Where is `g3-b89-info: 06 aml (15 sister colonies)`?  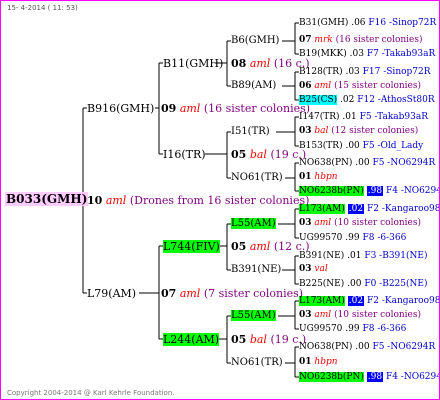
g3-b89-info: 06 aml (15 sister colonies) is located at coordinates (360, 86).